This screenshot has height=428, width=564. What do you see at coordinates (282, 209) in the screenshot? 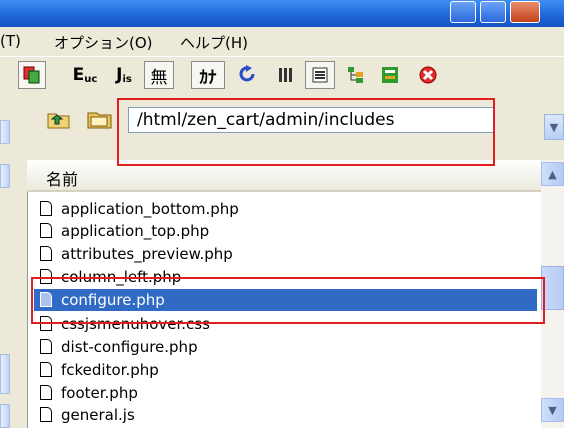
I see `list-item: application_bottom.php` at bounding box center [282, 209].